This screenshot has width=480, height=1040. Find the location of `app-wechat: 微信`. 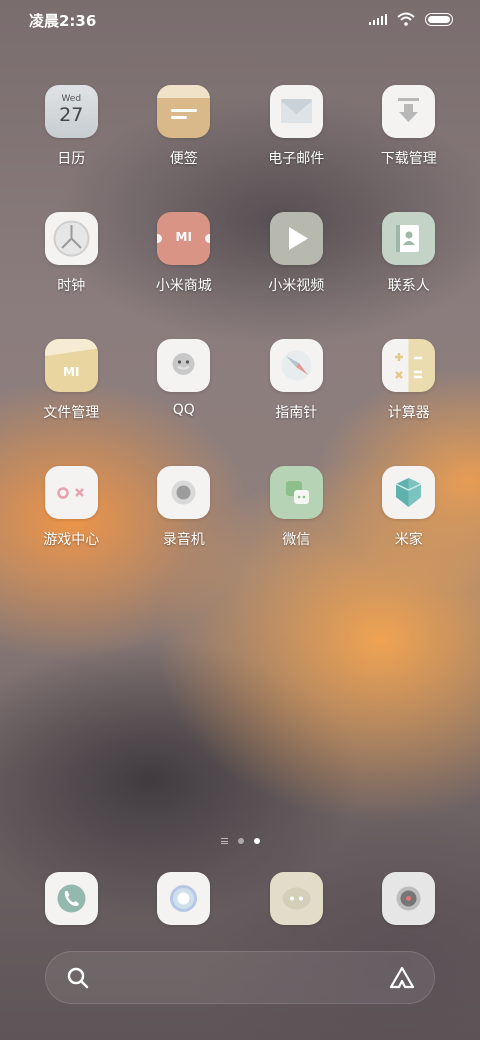

app-wechat: 微信 is located at coordinates (296, 518).